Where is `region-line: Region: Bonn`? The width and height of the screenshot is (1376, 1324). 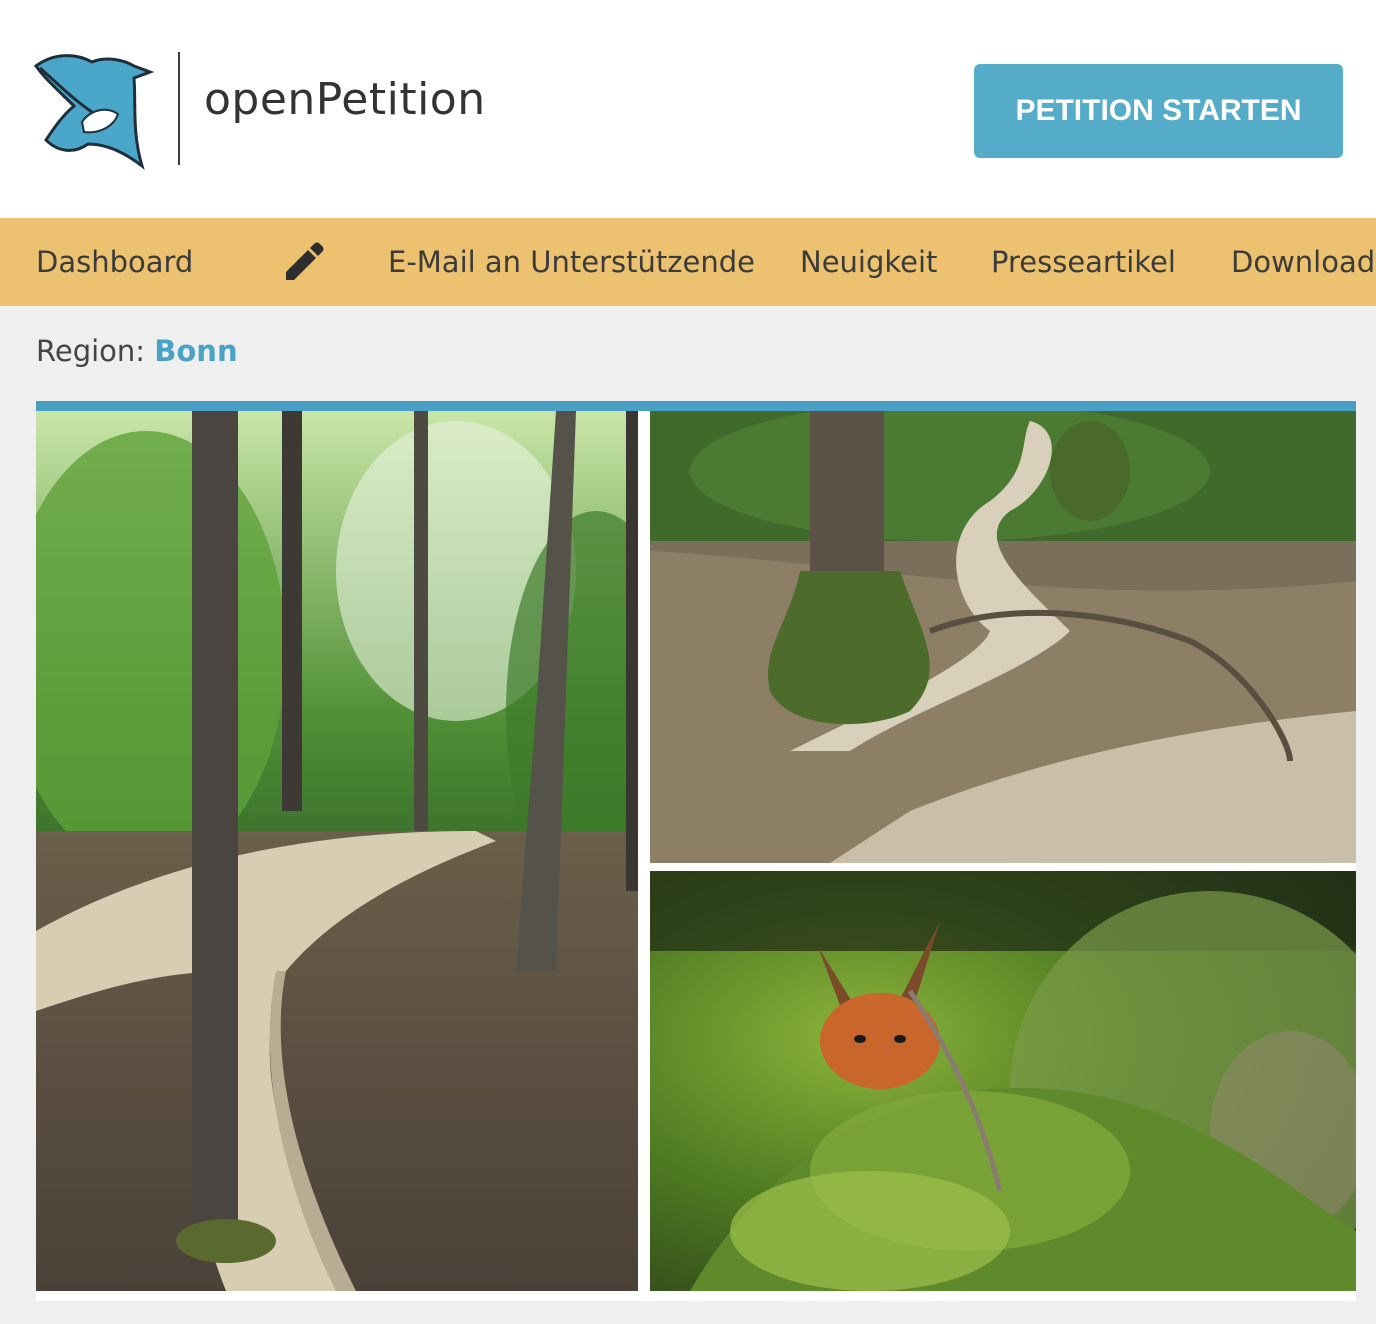 region-line: Region: Bonn is located at coordinates (137, 351).